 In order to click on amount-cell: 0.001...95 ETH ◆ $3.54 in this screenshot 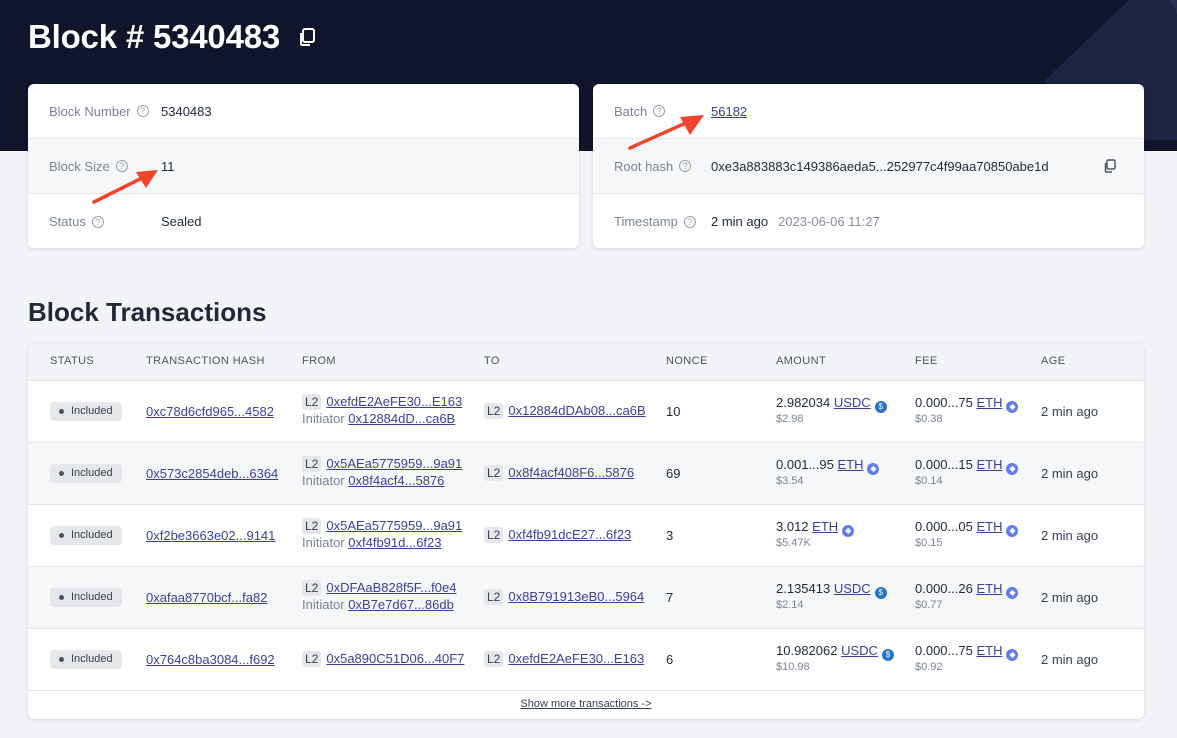, I will do `click(828, 472)`.